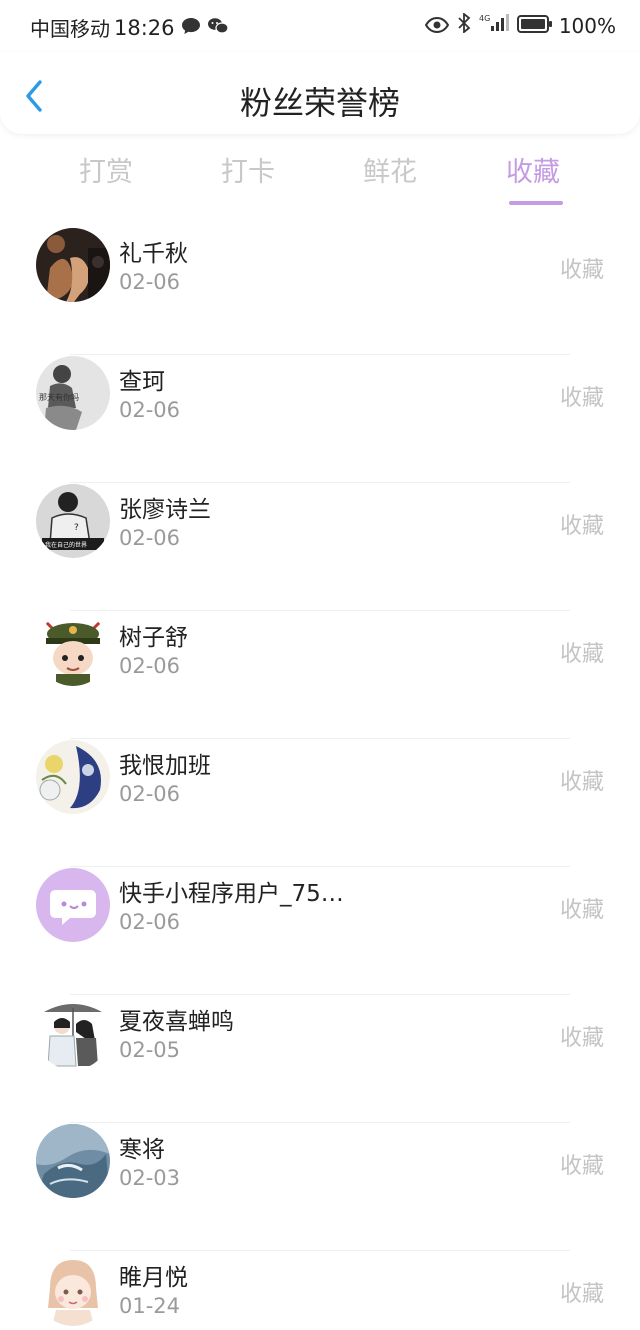 The image size is (640, 1330). Describe the element at coordinates (320, 674) in the screenshot. I see `list-item: 树子舒 02-06 收藏` at that location.